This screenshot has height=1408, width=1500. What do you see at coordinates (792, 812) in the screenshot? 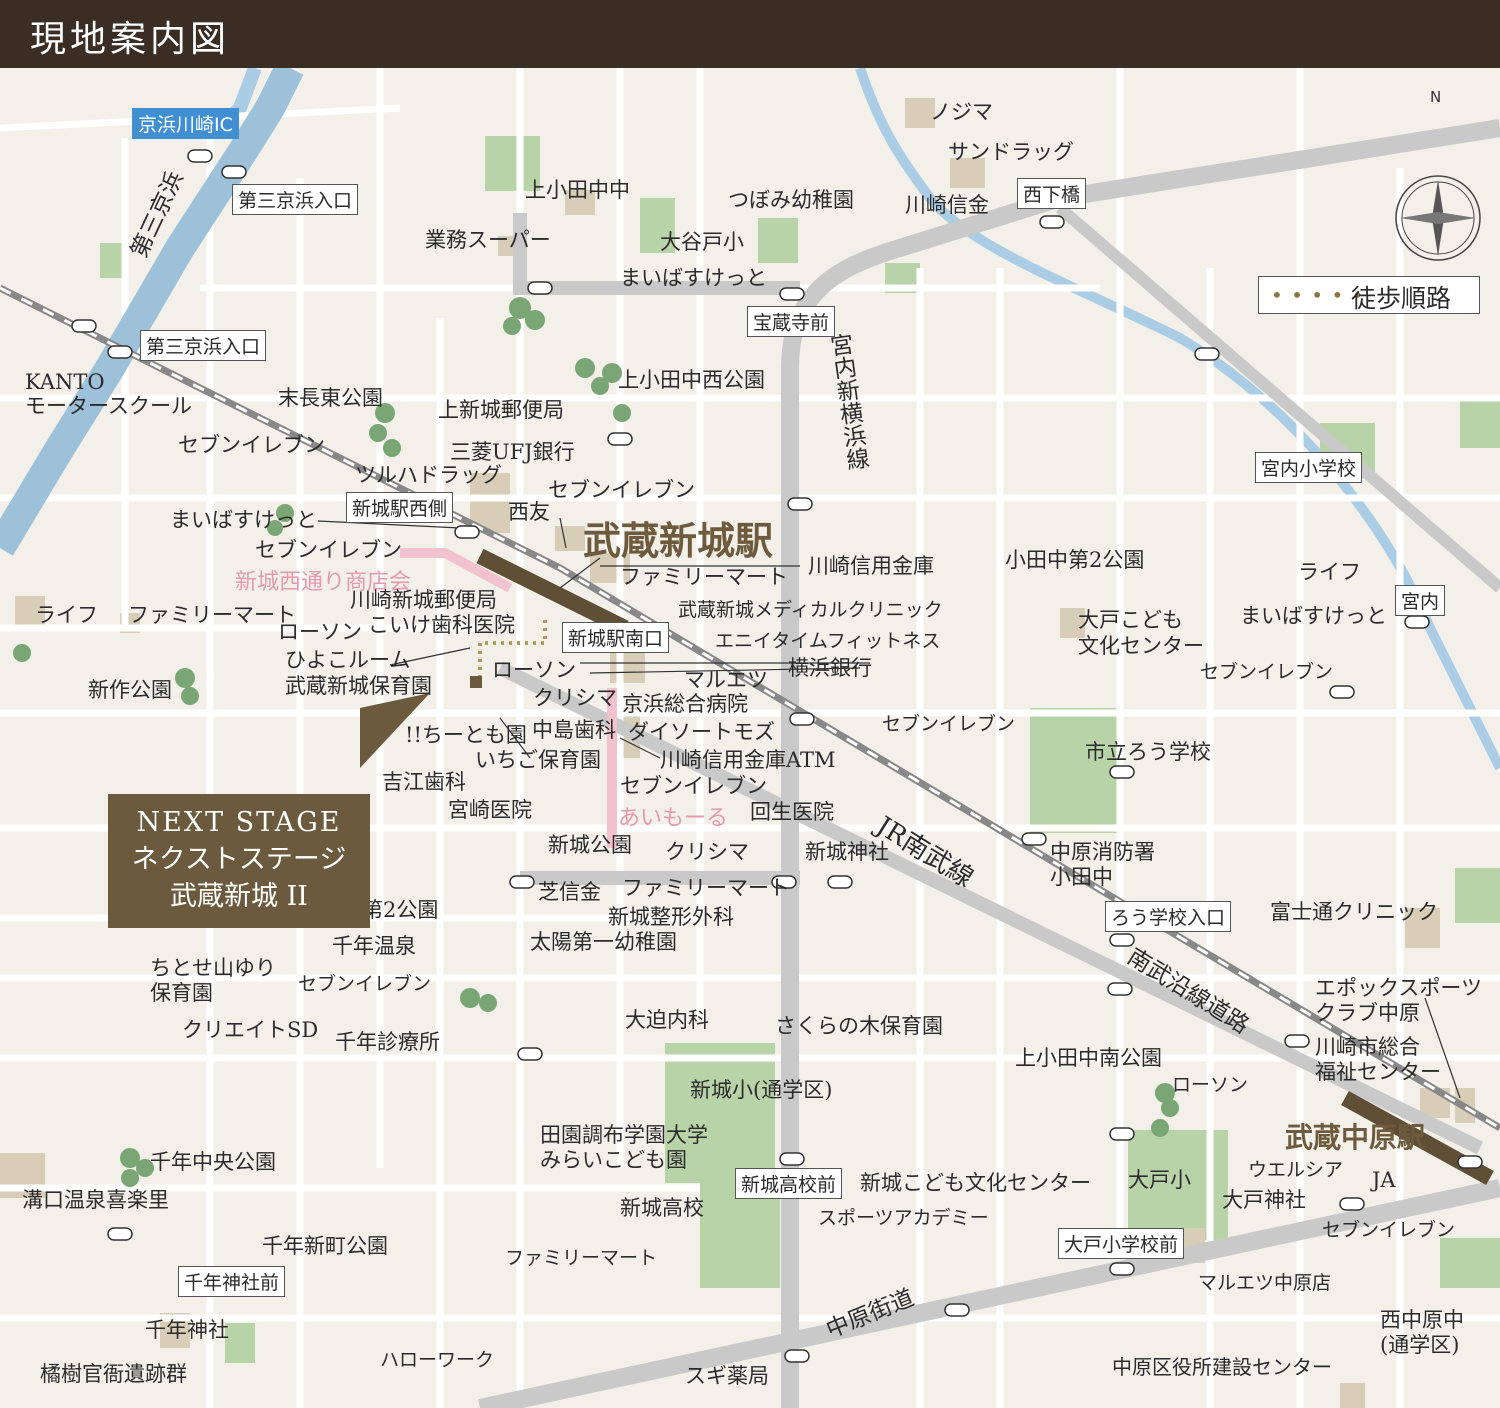
I see `landmark-label: 回生医院` at bounding box center [792, 812].